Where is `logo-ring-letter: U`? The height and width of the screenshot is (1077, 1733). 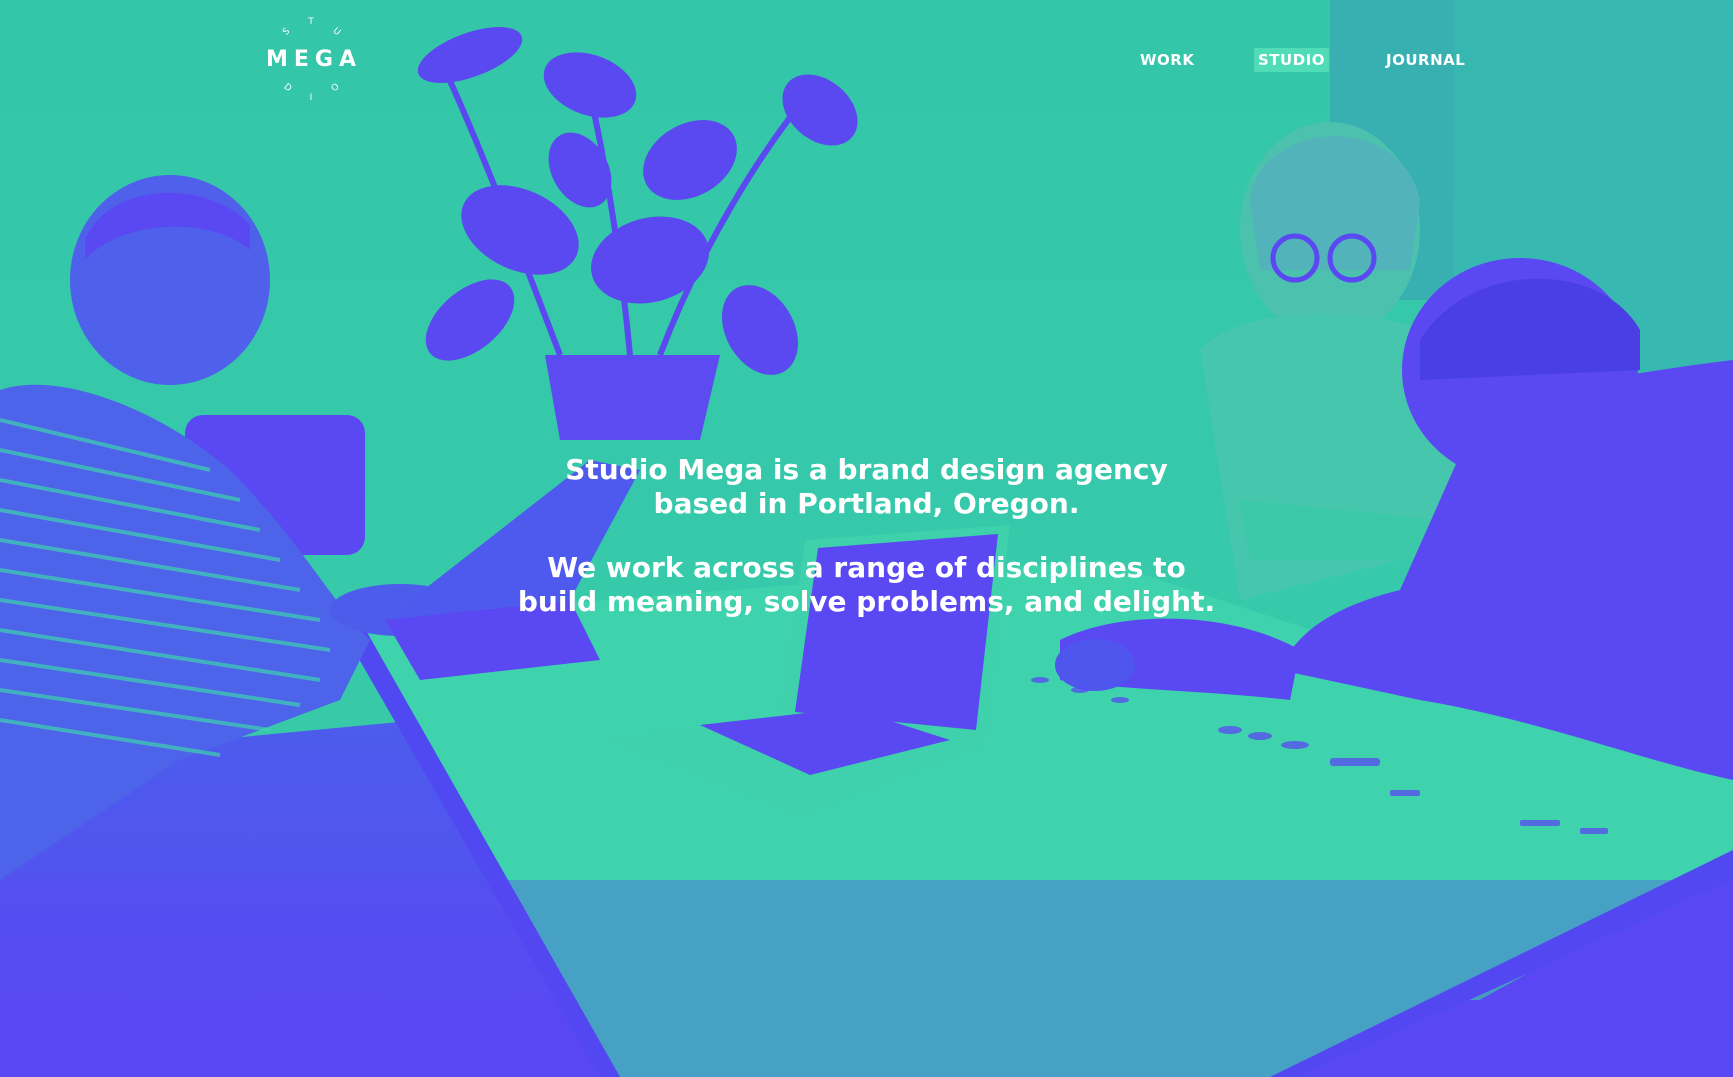 logo-ring-letter: U is located at coordinates (336, 32).